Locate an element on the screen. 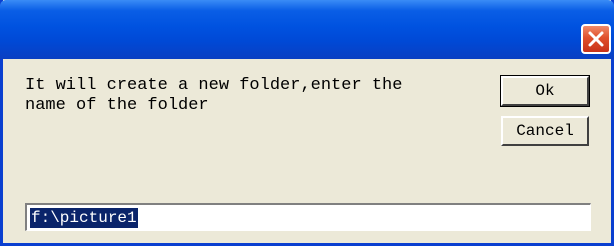  close-icon is located at coordinates (596, 39).